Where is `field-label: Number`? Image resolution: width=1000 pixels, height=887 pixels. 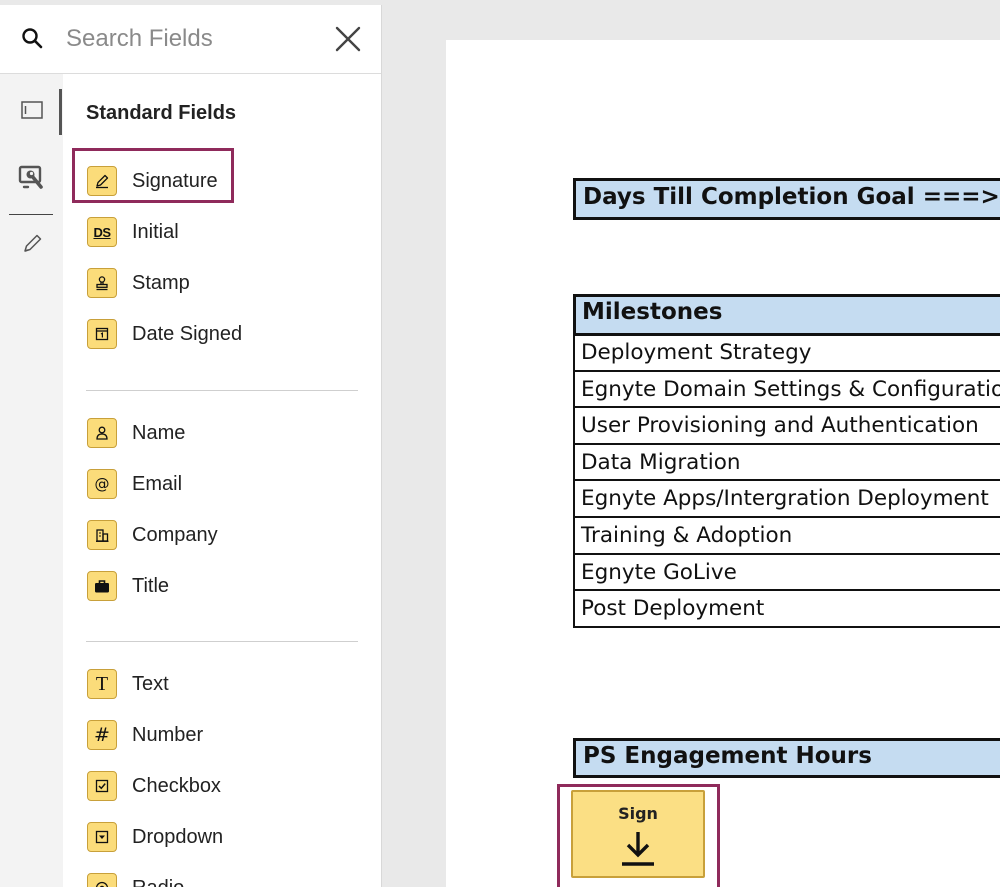
field-label: Number is located at coordinates (168, 734).